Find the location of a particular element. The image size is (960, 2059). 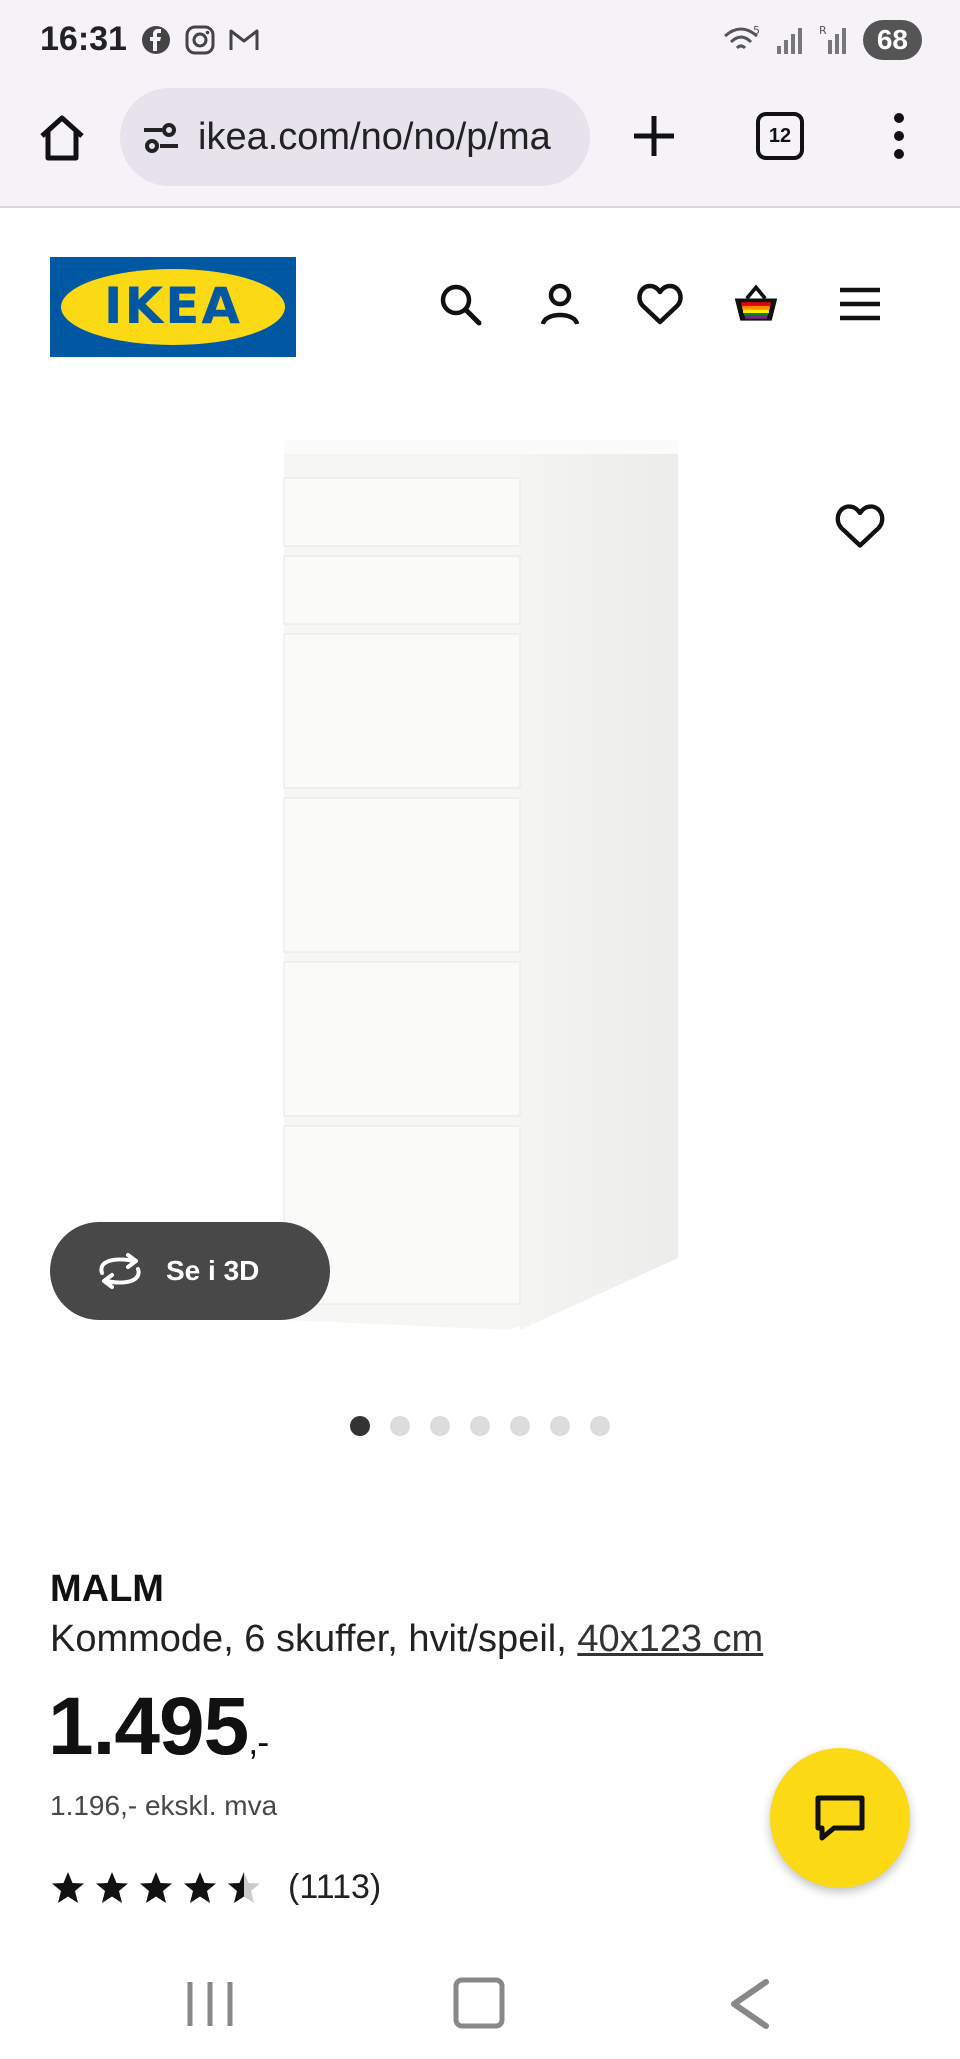

price-suffix: ,- is located at coordinates (258, 1741).